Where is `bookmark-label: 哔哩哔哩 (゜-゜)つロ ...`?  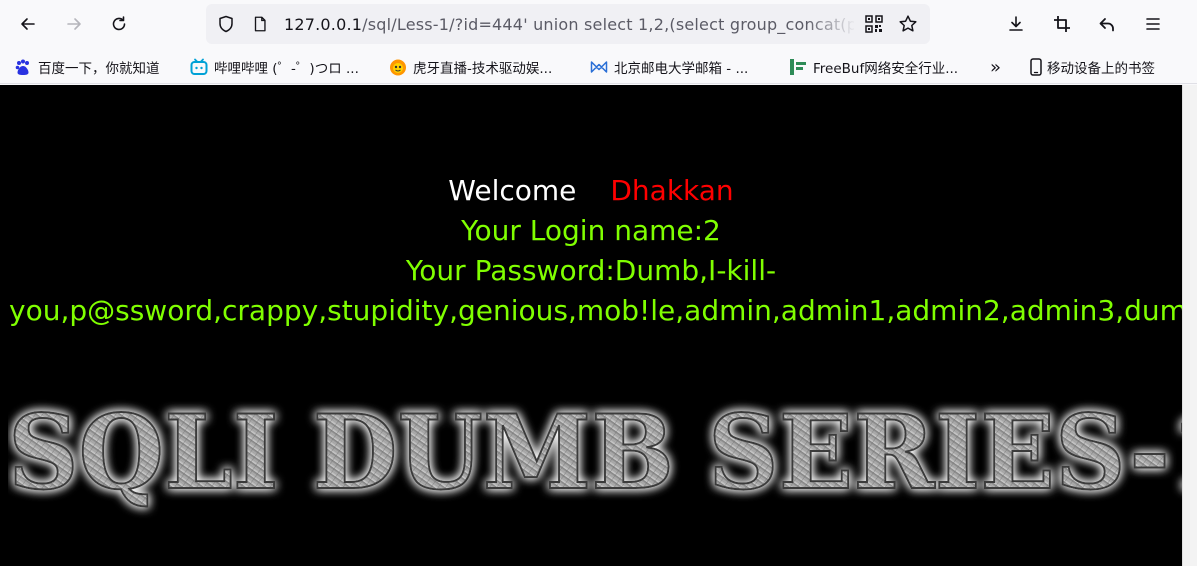
bookmark-label: 哔哩哔哩 (゜-゜)つロ ... is located at coordinates (286, 69).